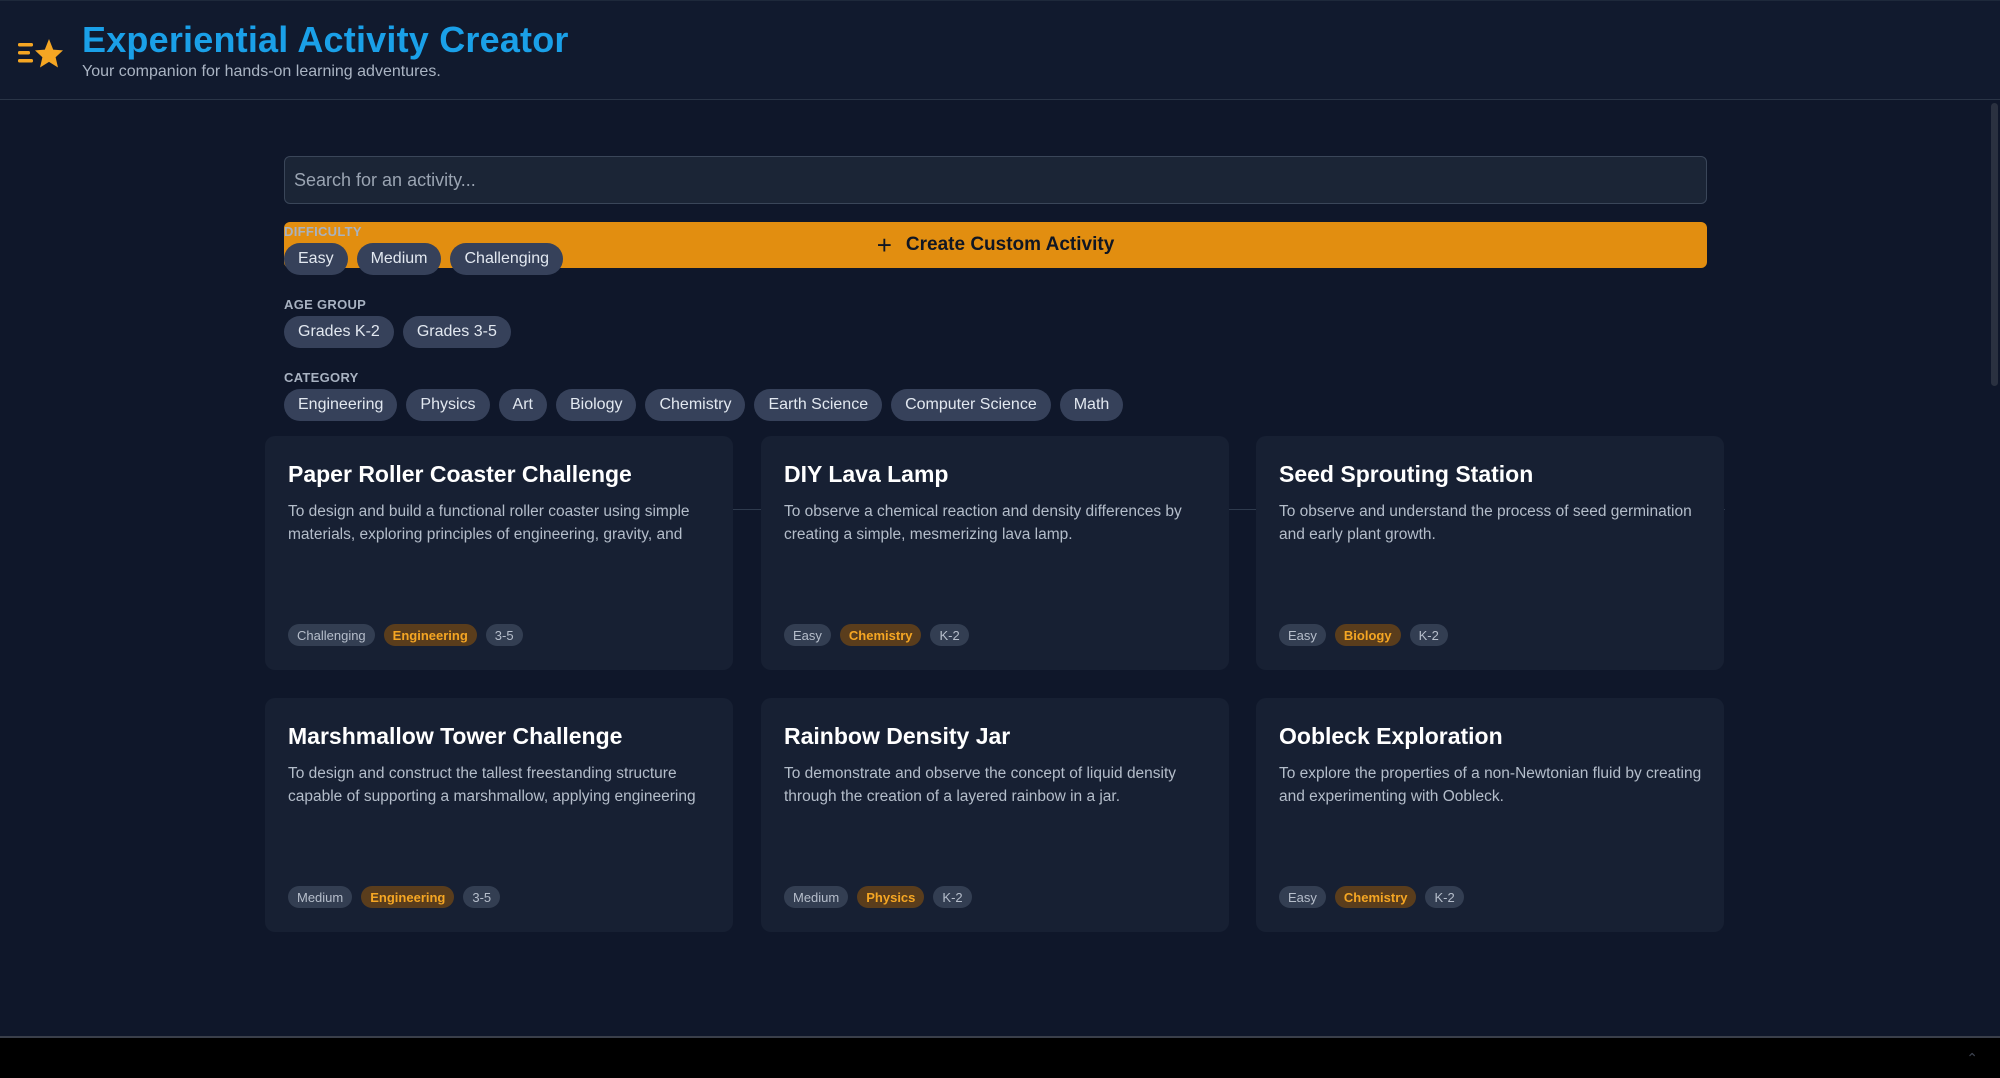  What do you see at coordinates (1367, 635) in the screenshot?
I see `category-tag: Biology` at bounding box center [1367, 635].